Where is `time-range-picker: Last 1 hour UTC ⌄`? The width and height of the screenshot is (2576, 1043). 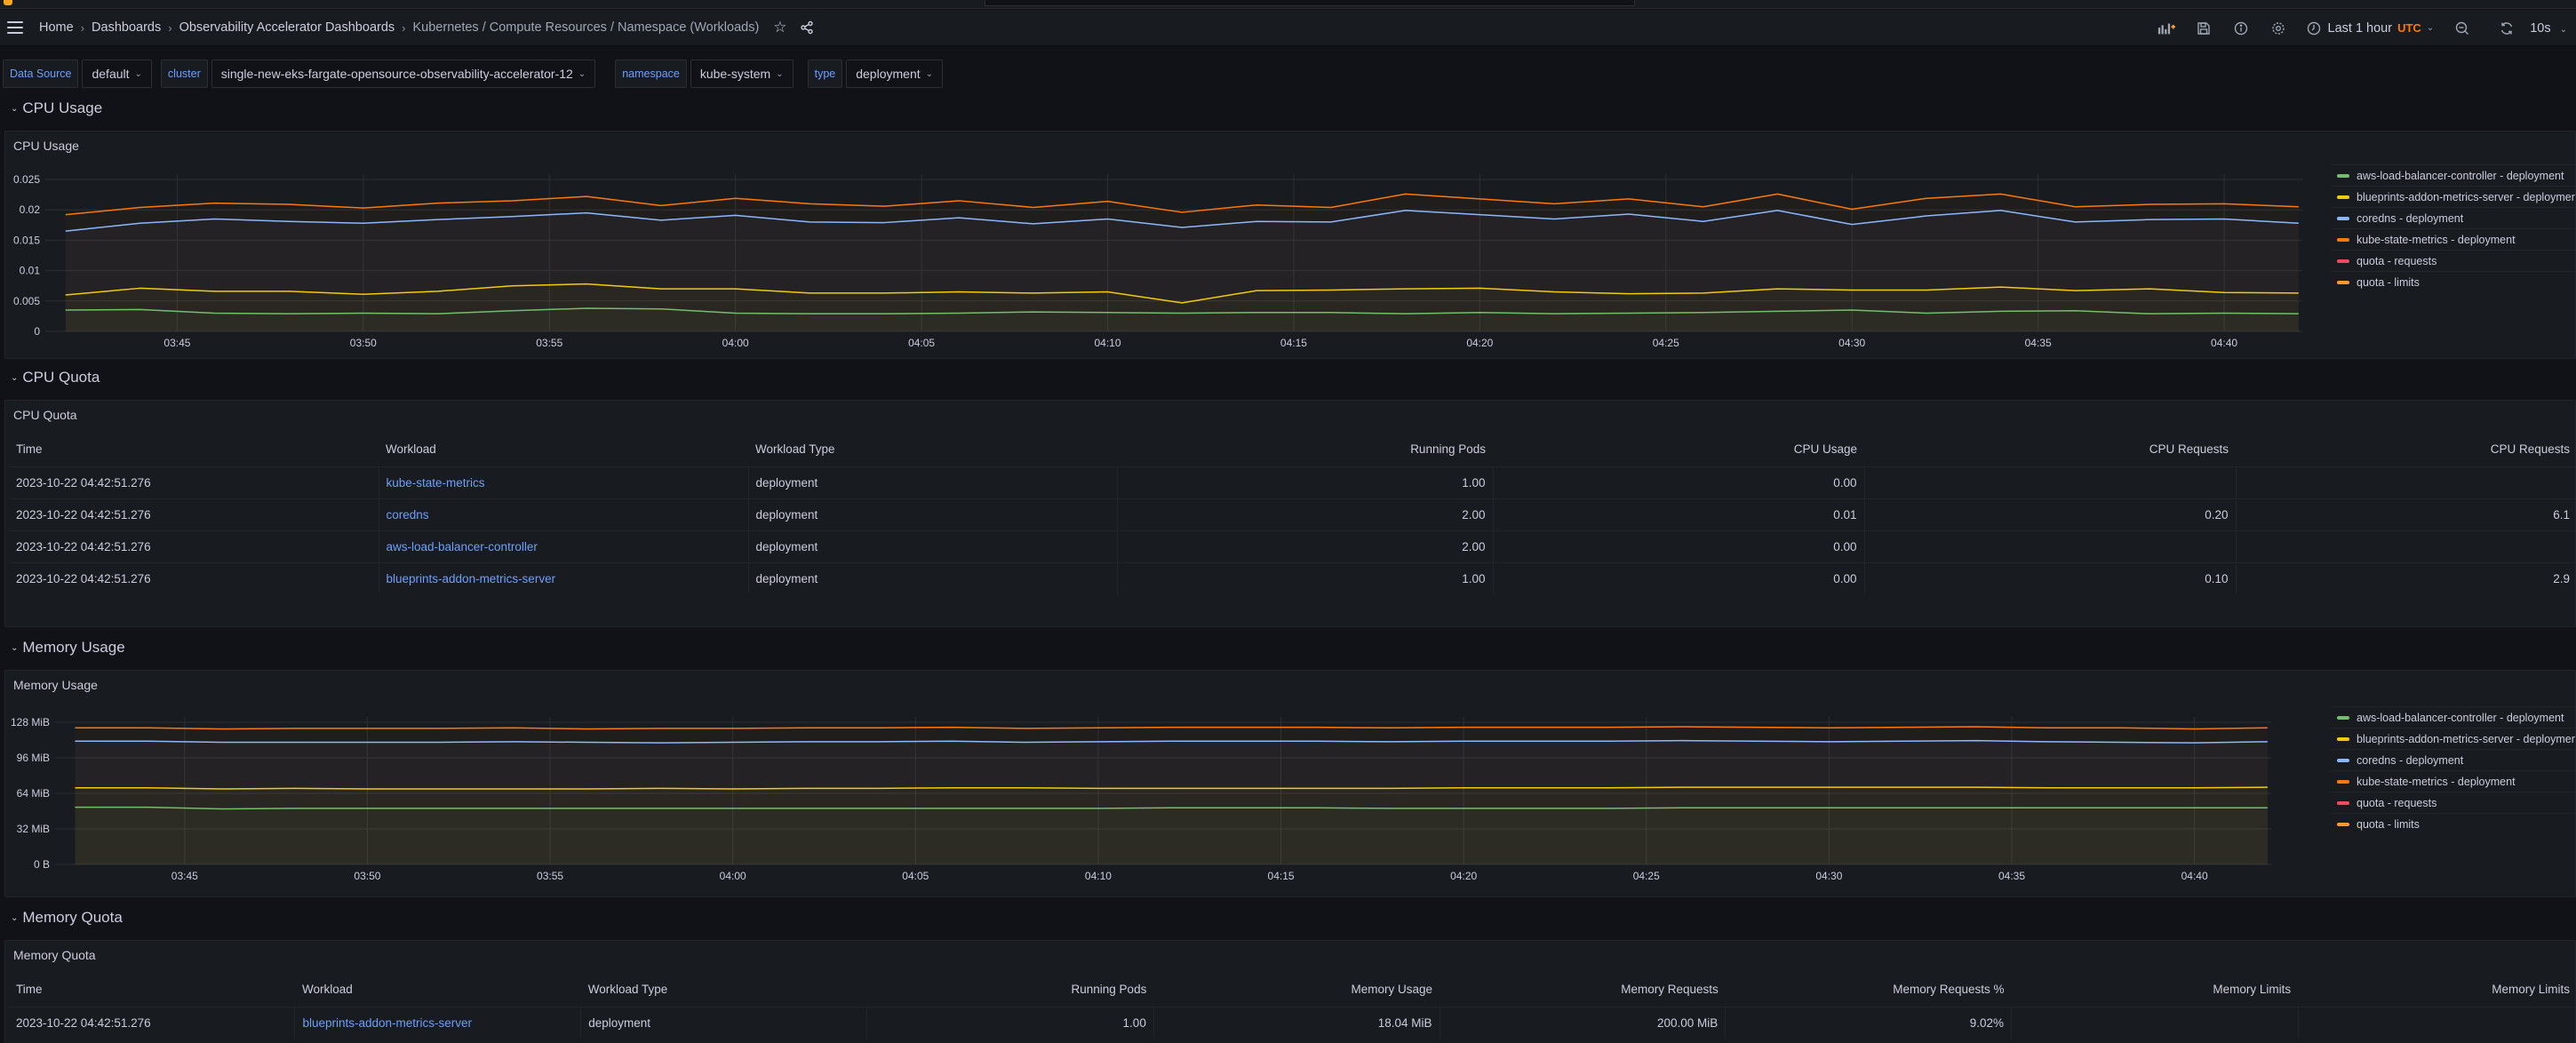
time-range-picker: Last 1 hour UTC ⌄ is located at coordinates (2370, 28).